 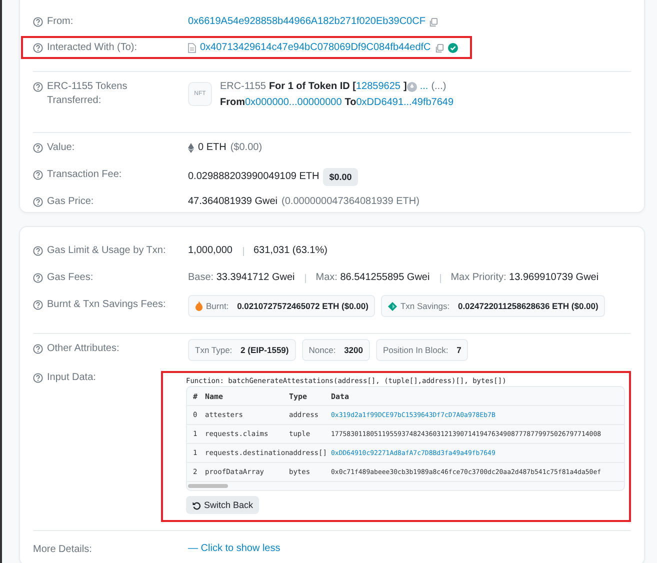 What do you see at coordinates (405, 103) in the screenshot?
I see `address-link: 0xDD6491...49fb7649` at bounding box center [405, 103].